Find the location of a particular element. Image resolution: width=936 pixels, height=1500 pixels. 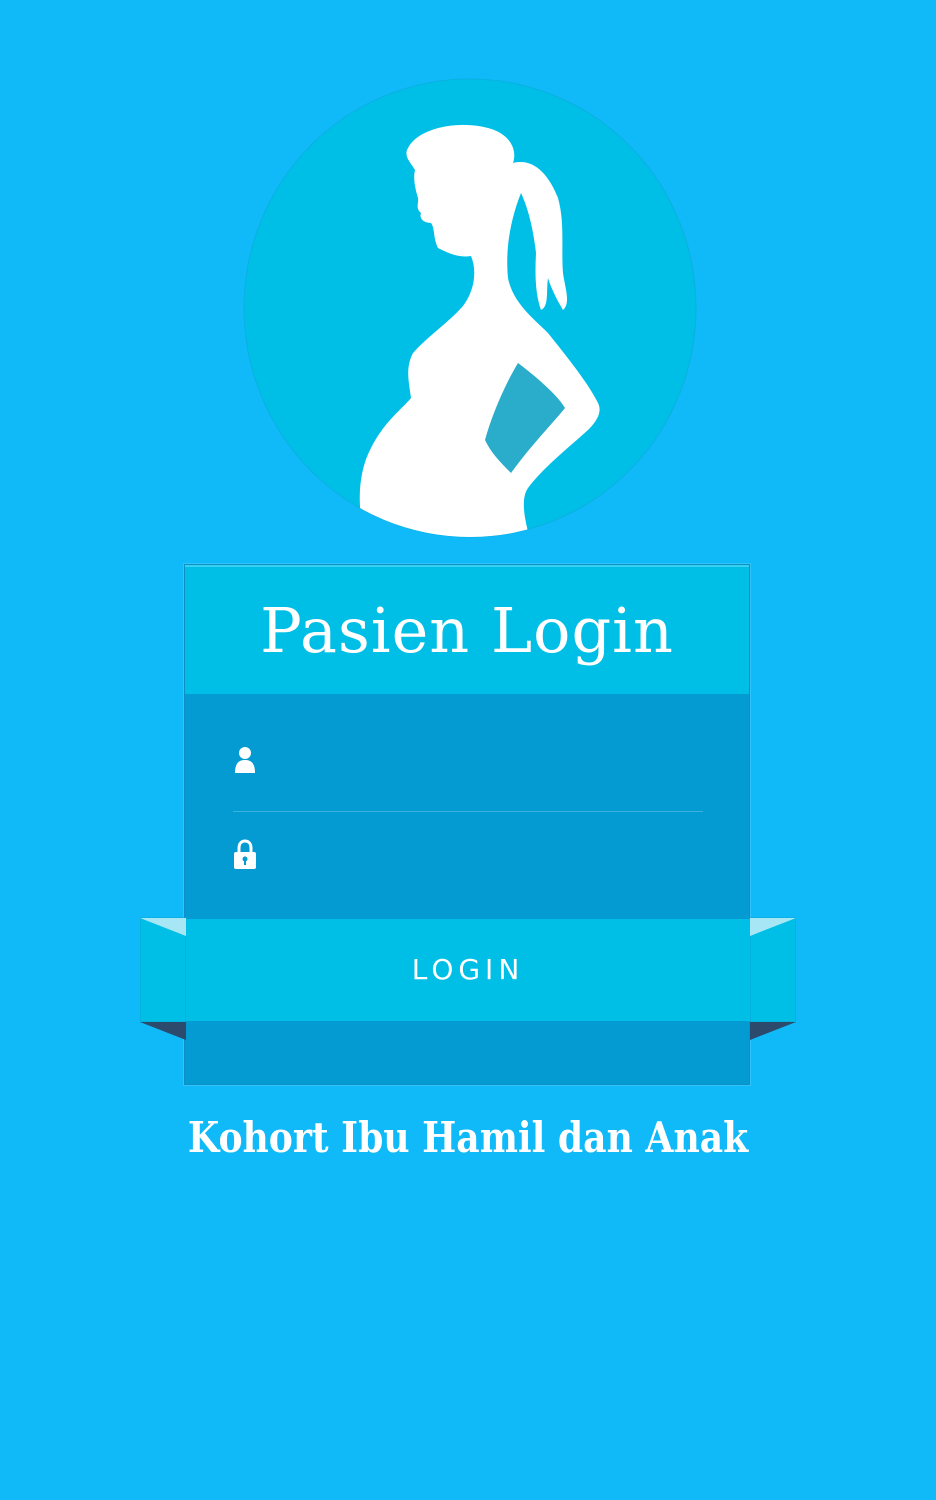

app-title: Kohort Ibu Hamil dan Anak is located at coordinates (468, 1137).